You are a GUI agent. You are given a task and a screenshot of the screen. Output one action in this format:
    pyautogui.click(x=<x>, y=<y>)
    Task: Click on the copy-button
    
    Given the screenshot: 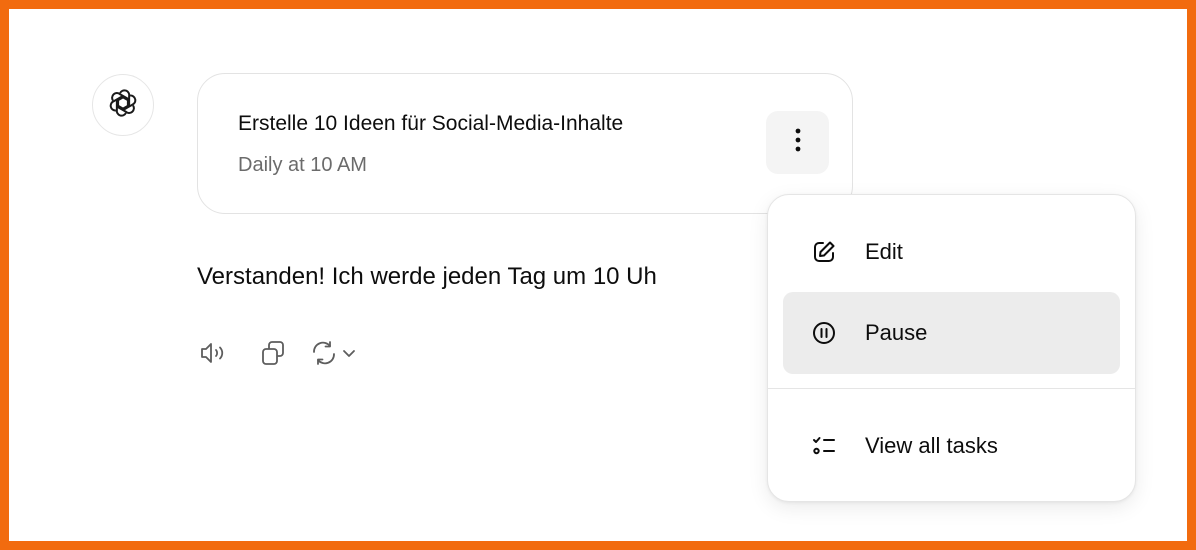 What is the action you would take?
    pyautogui.click(x=273, y=355)
    